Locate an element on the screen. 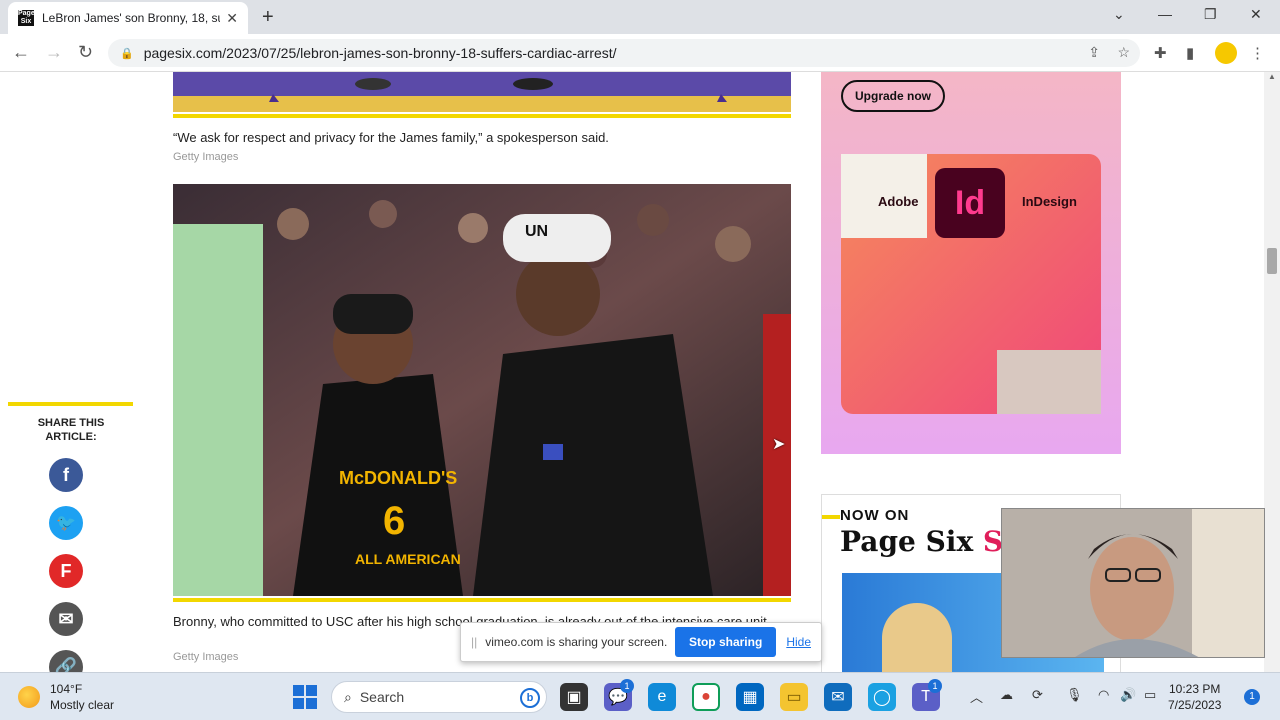 The height and width of the screenshot is (720, 1280). search-label: Search is located at coordinates (382, 697).